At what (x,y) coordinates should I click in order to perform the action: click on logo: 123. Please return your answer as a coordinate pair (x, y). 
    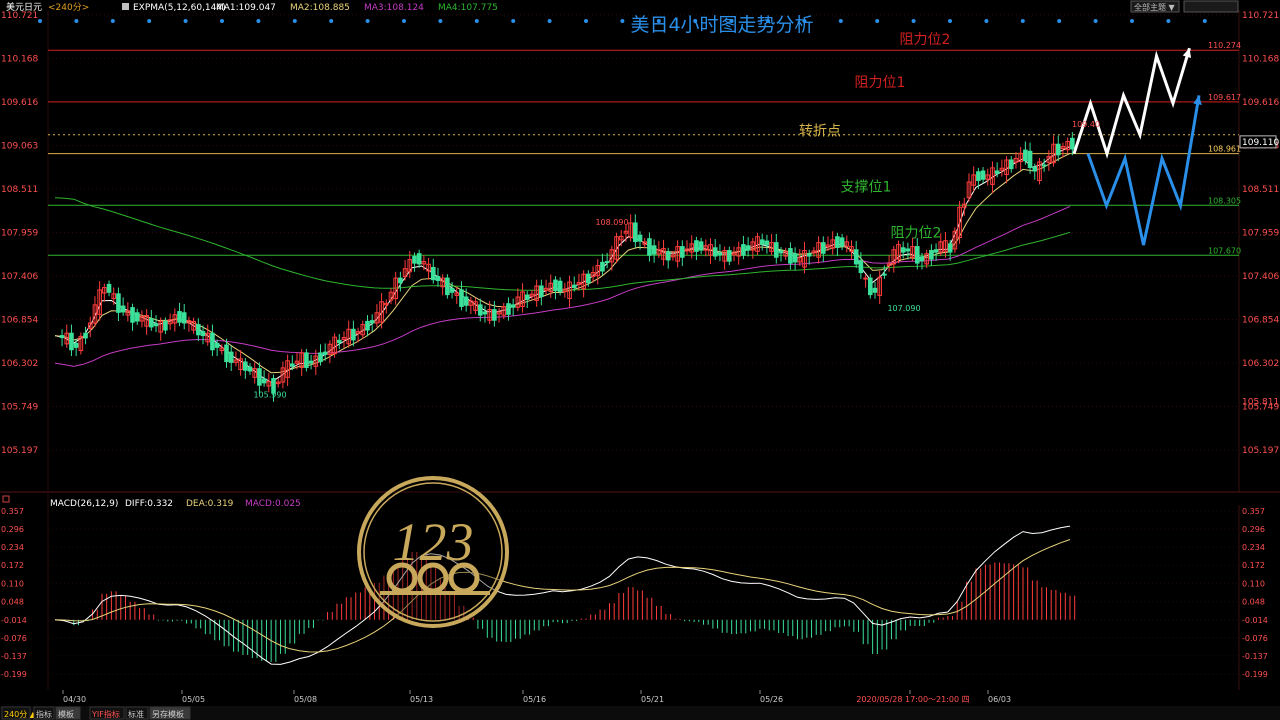
    Looking at the image, I should click on (433, 552).